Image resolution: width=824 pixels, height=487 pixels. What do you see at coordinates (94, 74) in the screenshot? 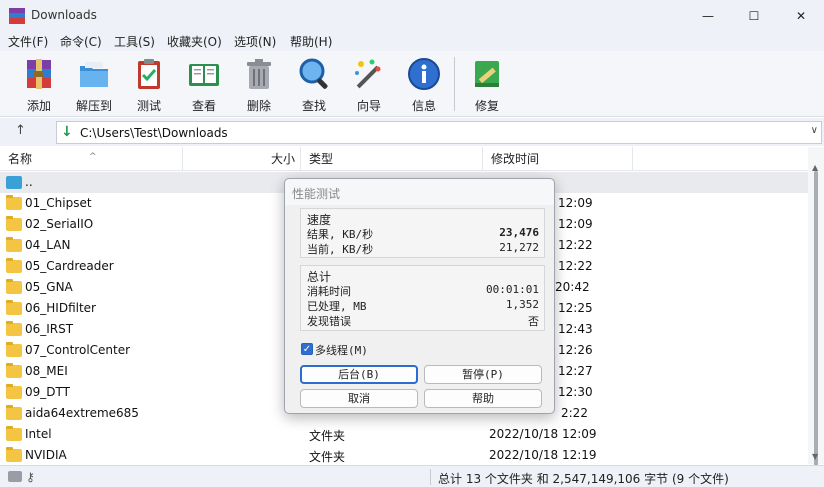
I see `extract-folder-icon` at bounding box center [94, 74].